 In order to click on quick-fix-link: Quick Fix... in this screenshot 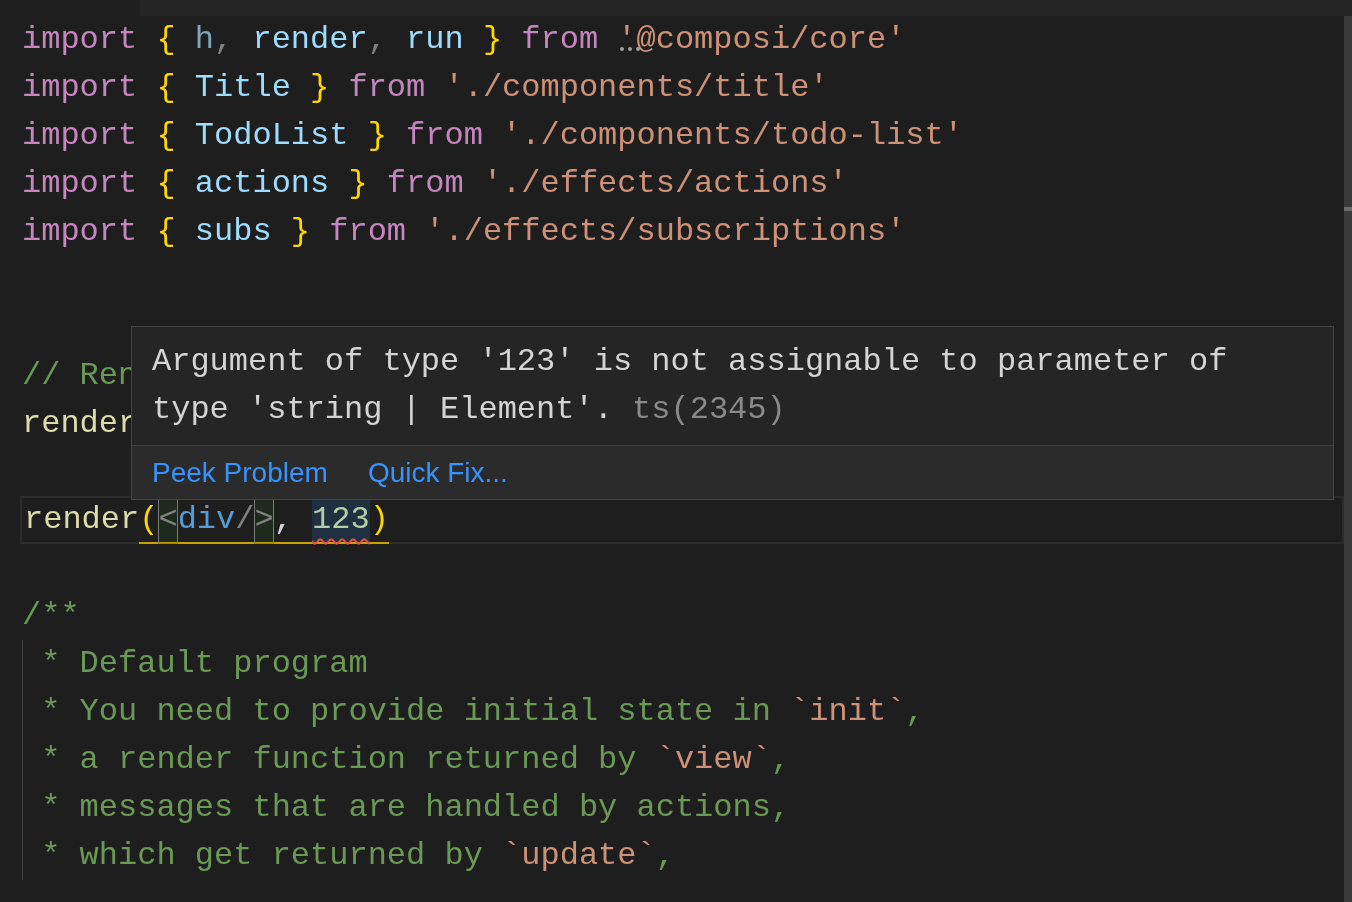, I will do `click(437, 472)`.